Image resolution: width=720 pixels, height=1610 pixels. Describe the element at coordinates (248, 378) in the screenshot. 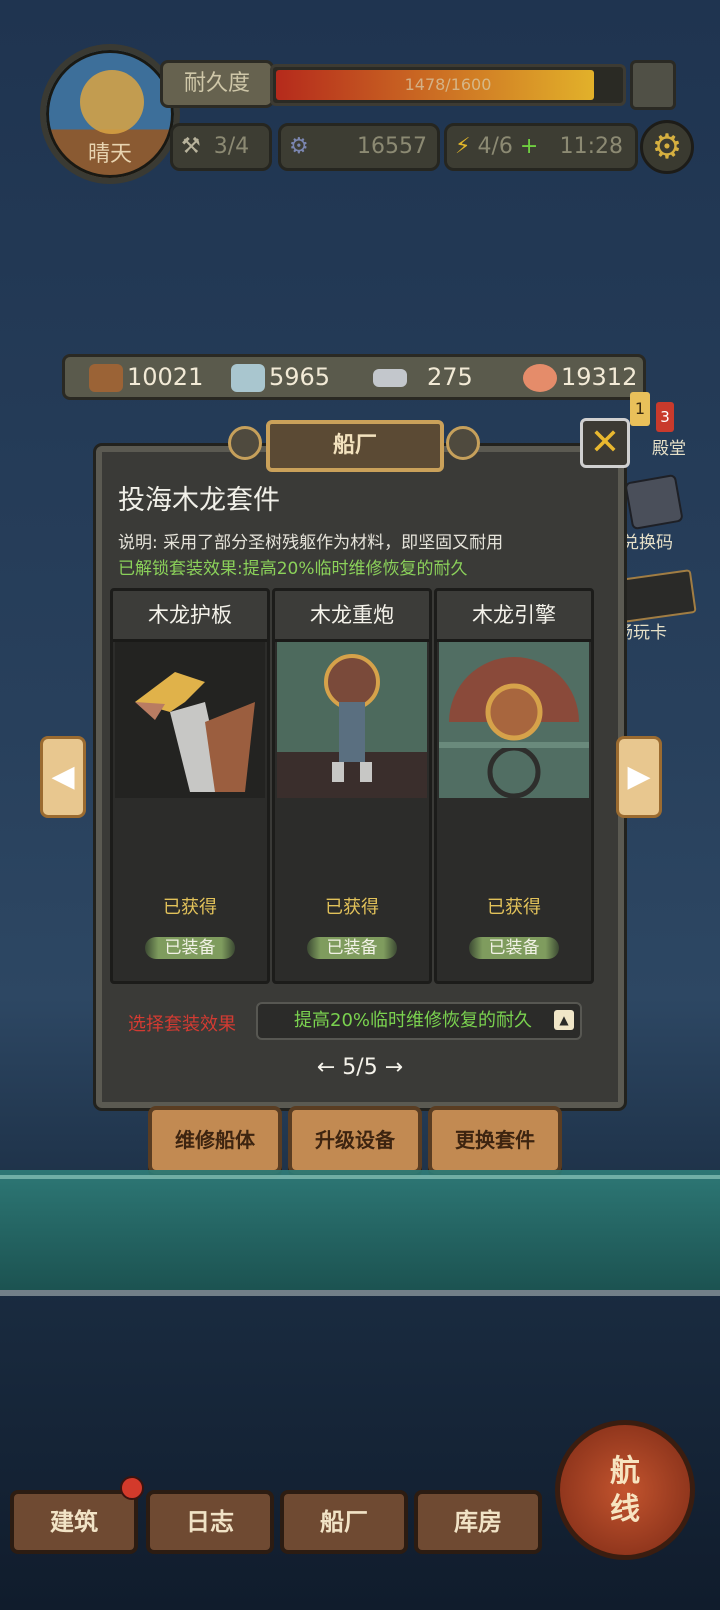

I see `stone-icon` at that location.